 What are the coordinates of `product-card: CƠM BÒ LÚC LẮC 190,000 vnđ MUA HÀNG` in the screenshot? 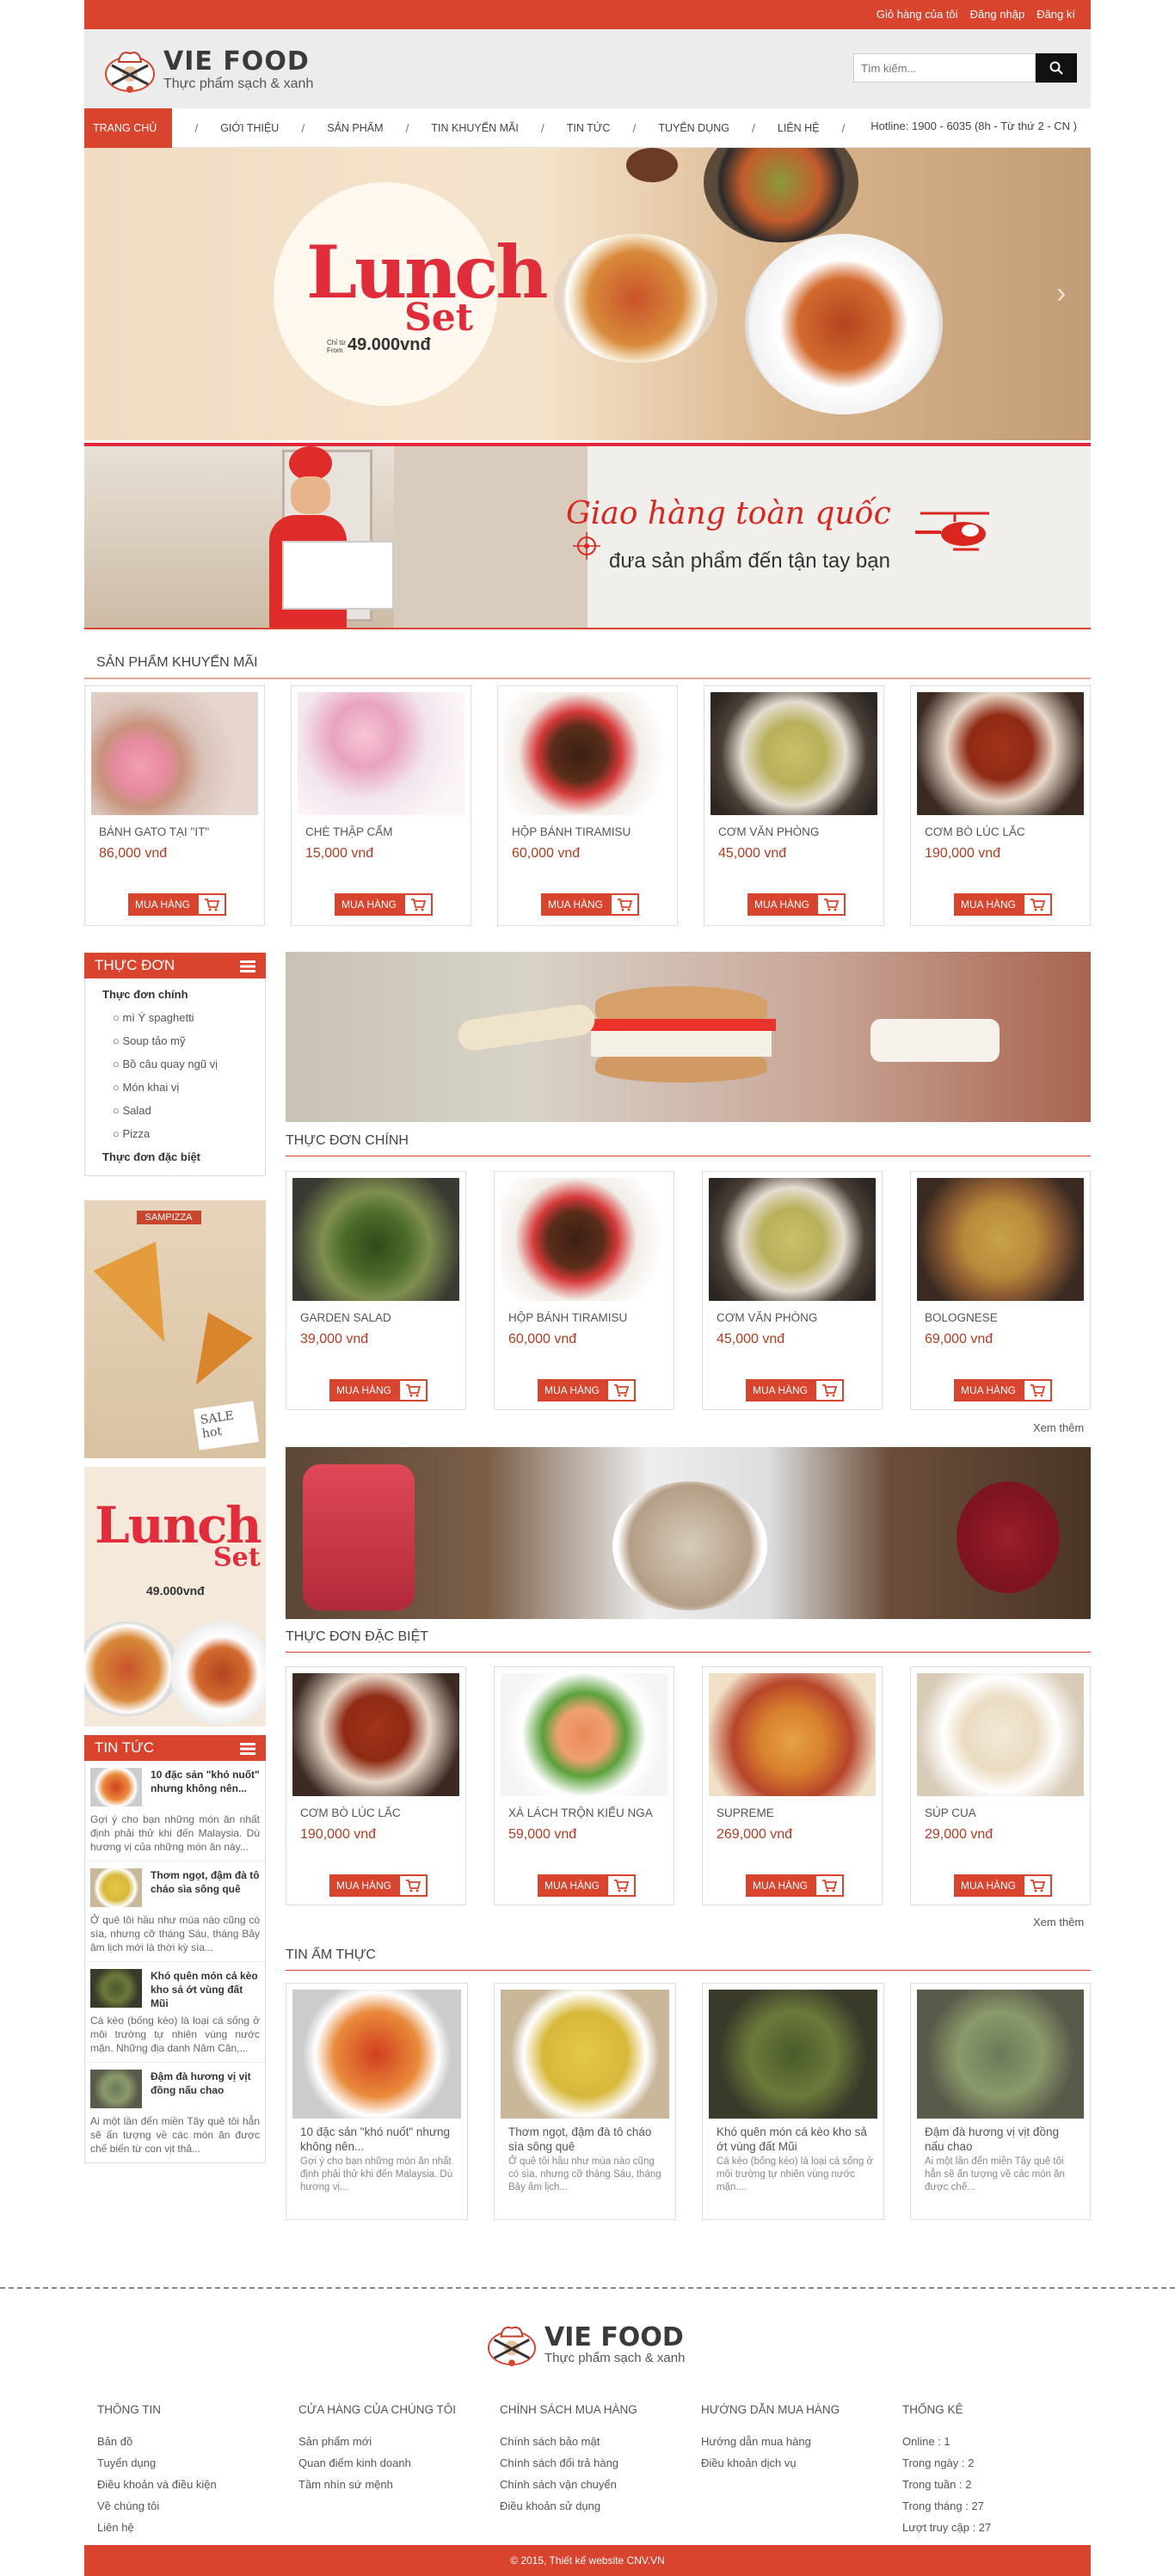 It's located at (376, 1785).